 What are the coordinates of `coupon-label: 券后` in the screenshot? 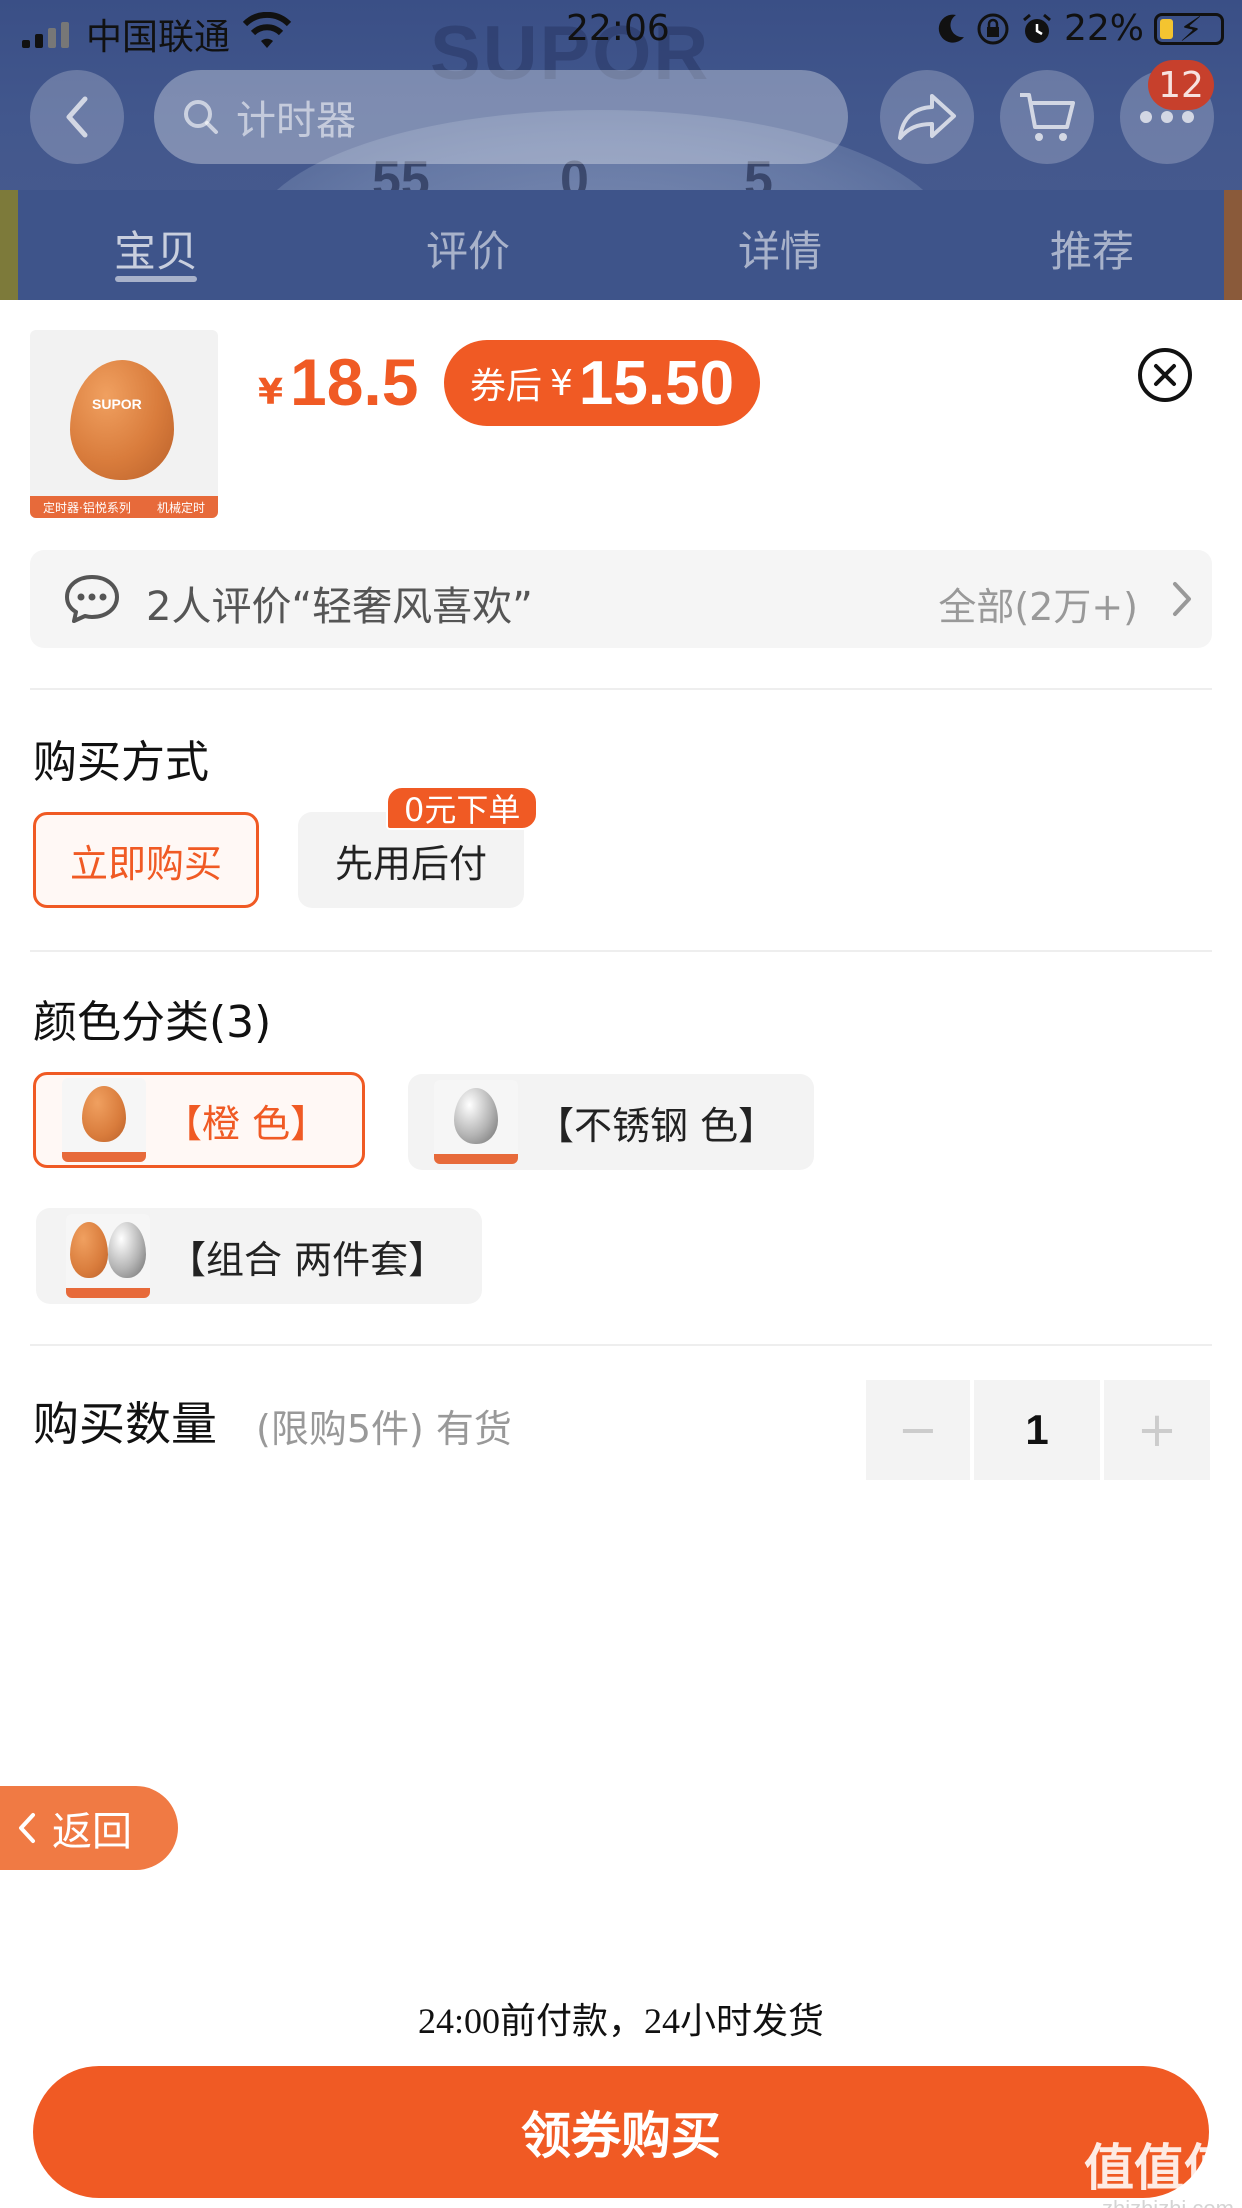 It's located at (506, 386).